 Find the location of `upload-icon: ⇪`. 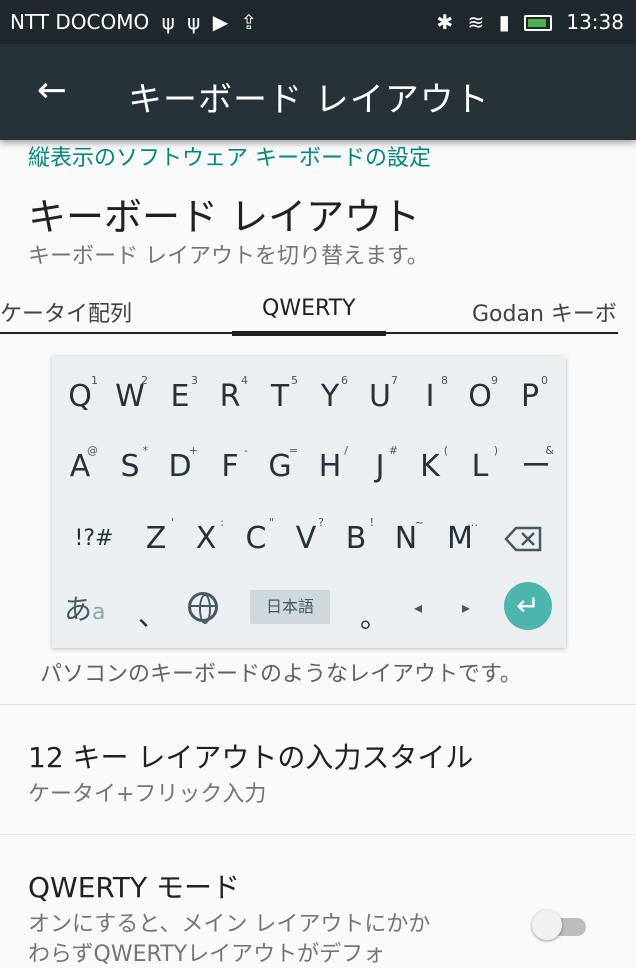

upload-icon: ⇪ is located at coordinates (249, 22).